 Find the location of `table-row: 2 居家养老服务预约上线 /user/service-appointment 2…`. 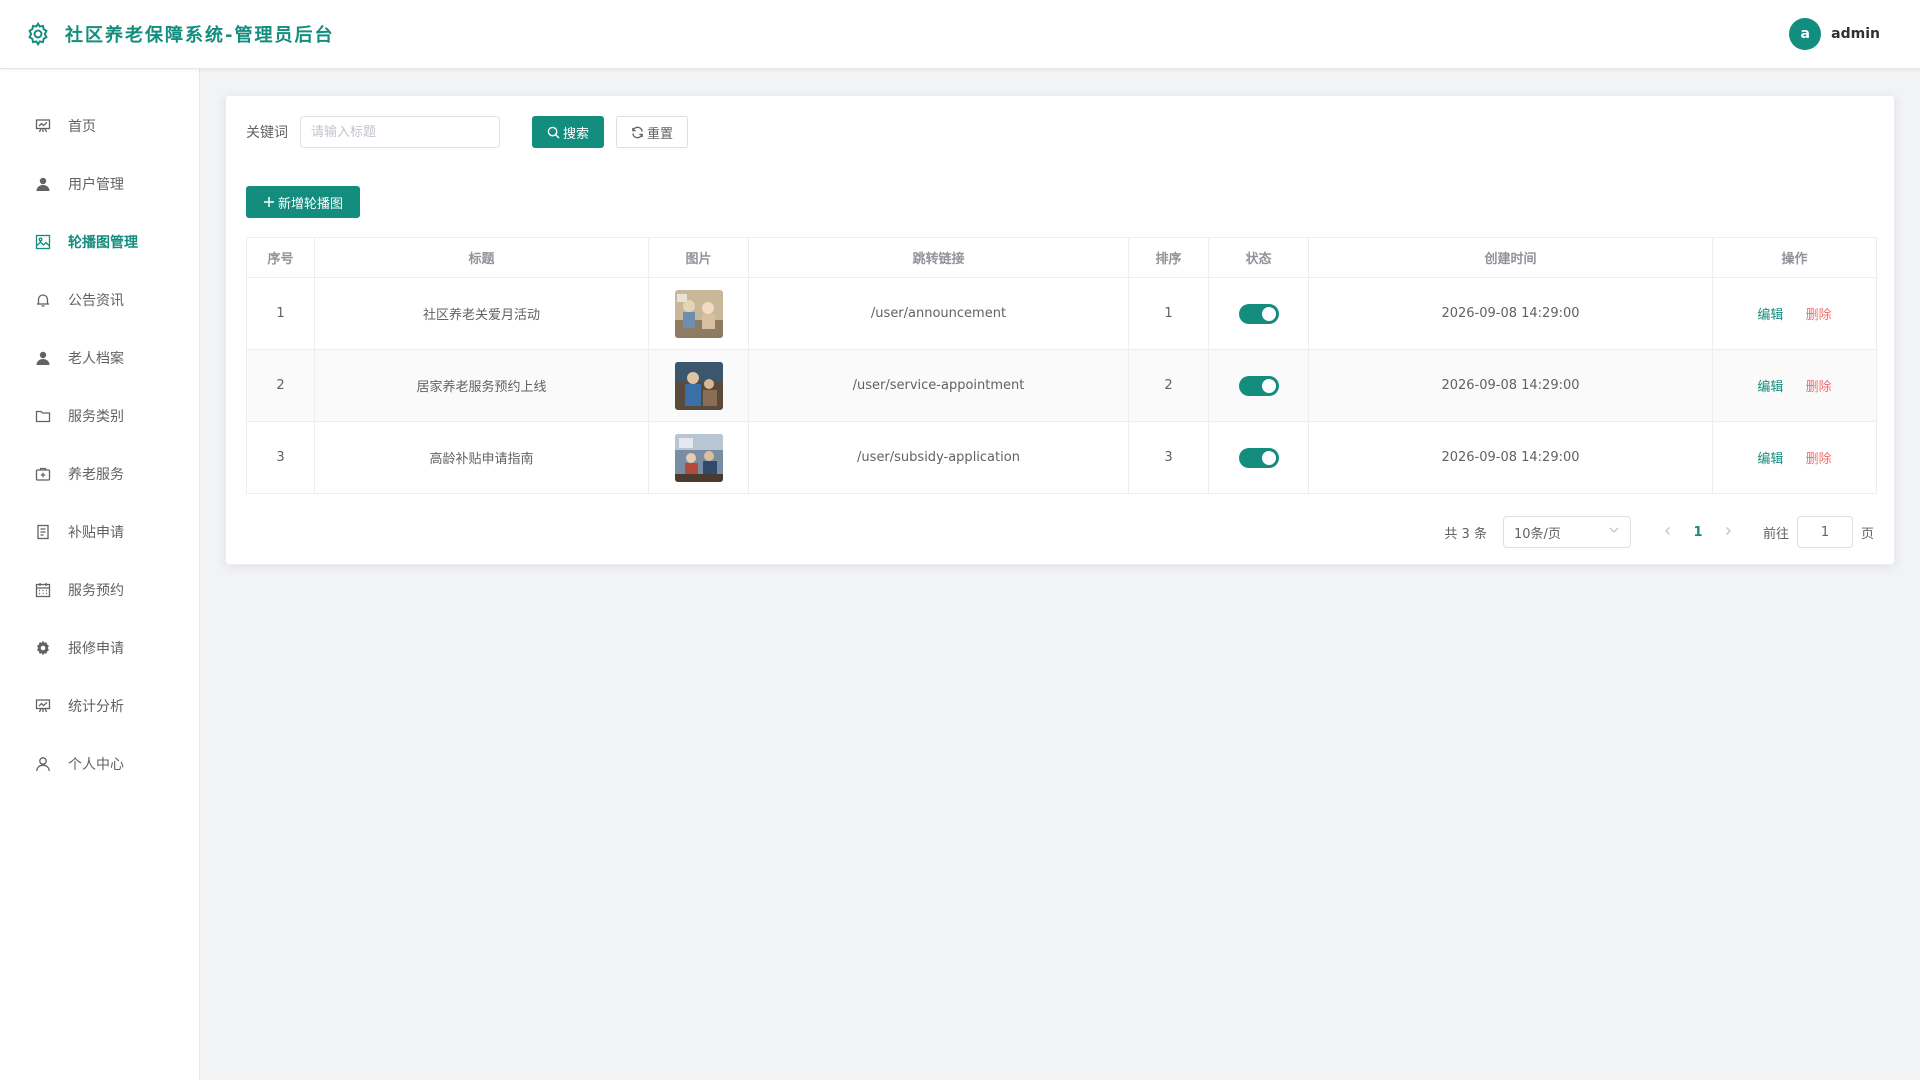

table-row: 2 居家养老服务预约上线 /user/service-appointment 2… is located at coordinates (1061, 385).